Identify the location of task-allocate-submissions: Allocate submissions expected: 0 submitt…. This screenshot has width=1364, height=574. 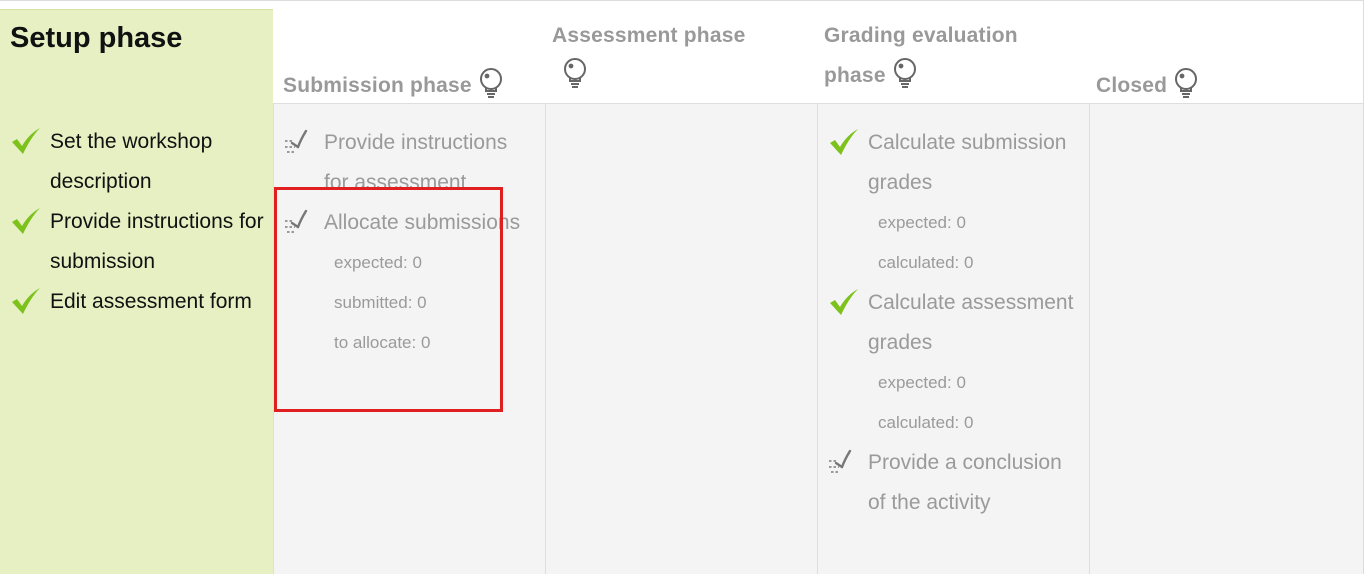
(409, 283).